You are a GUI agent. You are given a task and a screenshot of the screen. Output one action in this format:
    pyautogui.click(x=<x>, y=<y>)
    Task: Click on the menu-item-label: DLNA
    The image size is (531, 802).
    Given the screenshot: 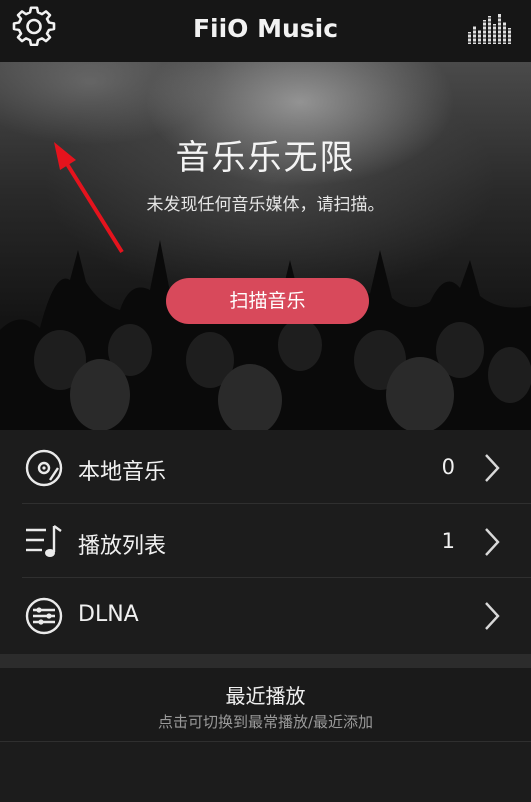 What is the action you would take?
    pyautogui.click(x=108, y=614)
    